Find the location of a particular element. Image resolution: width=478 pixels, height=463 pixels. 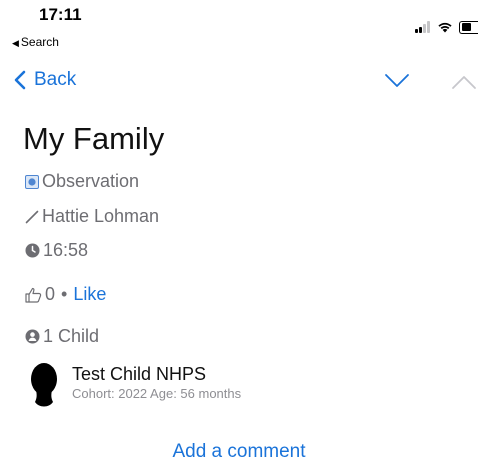

child-details: Cohort: 2022 Age: 56 months is located at coordinates (157, 393).